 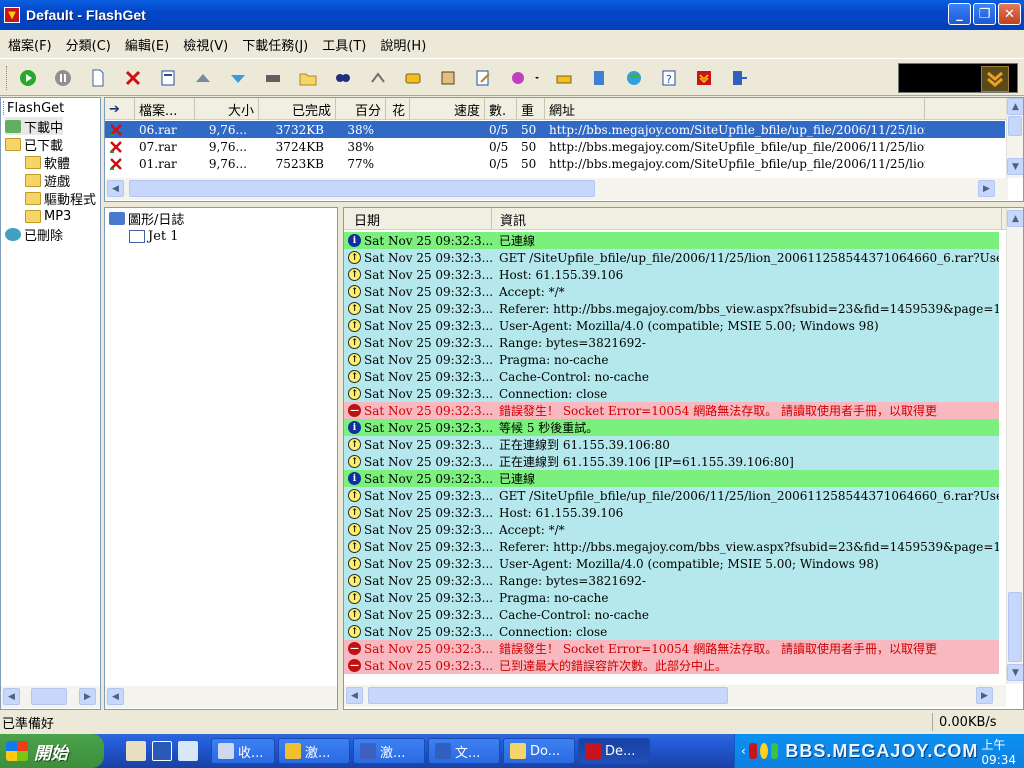 I want to click on scroll-right-button: ▶, so click(x=986, y=188).